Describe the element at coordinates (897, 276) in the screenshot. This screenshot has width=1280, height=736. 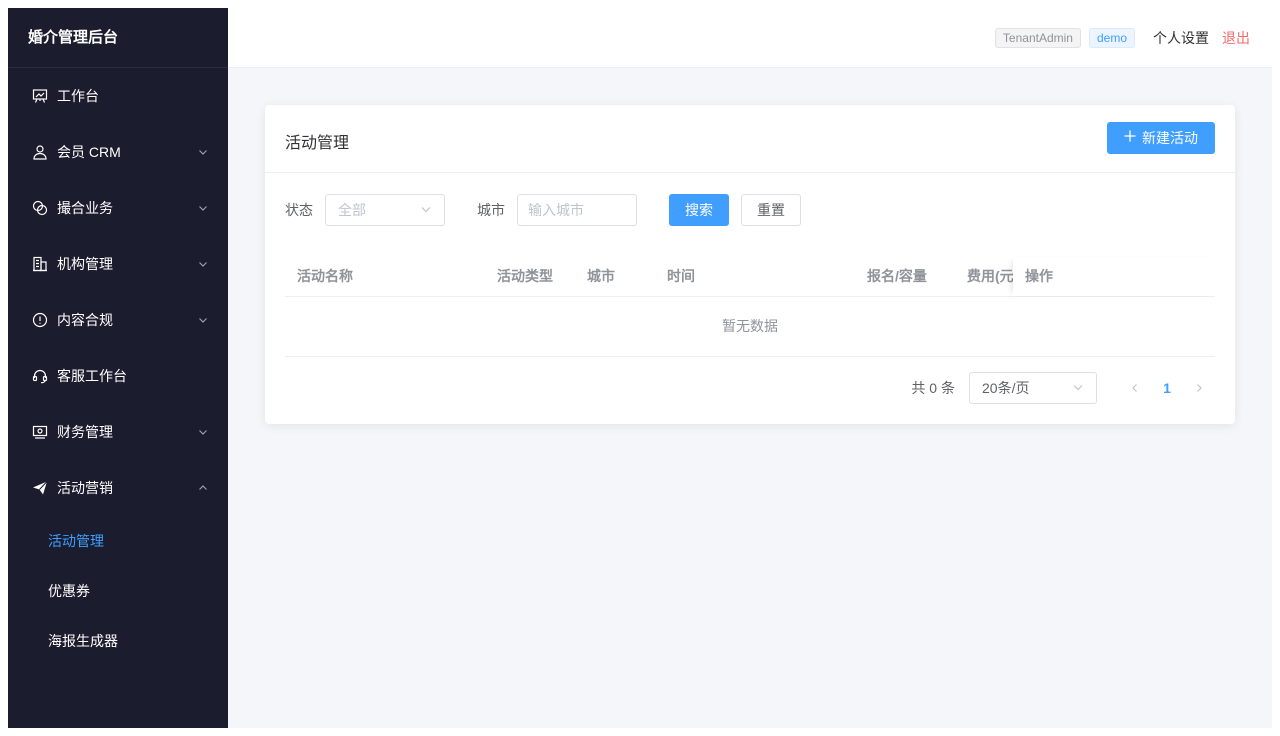
I see `column-header-signup-capacity: 报名/容量` at that location.